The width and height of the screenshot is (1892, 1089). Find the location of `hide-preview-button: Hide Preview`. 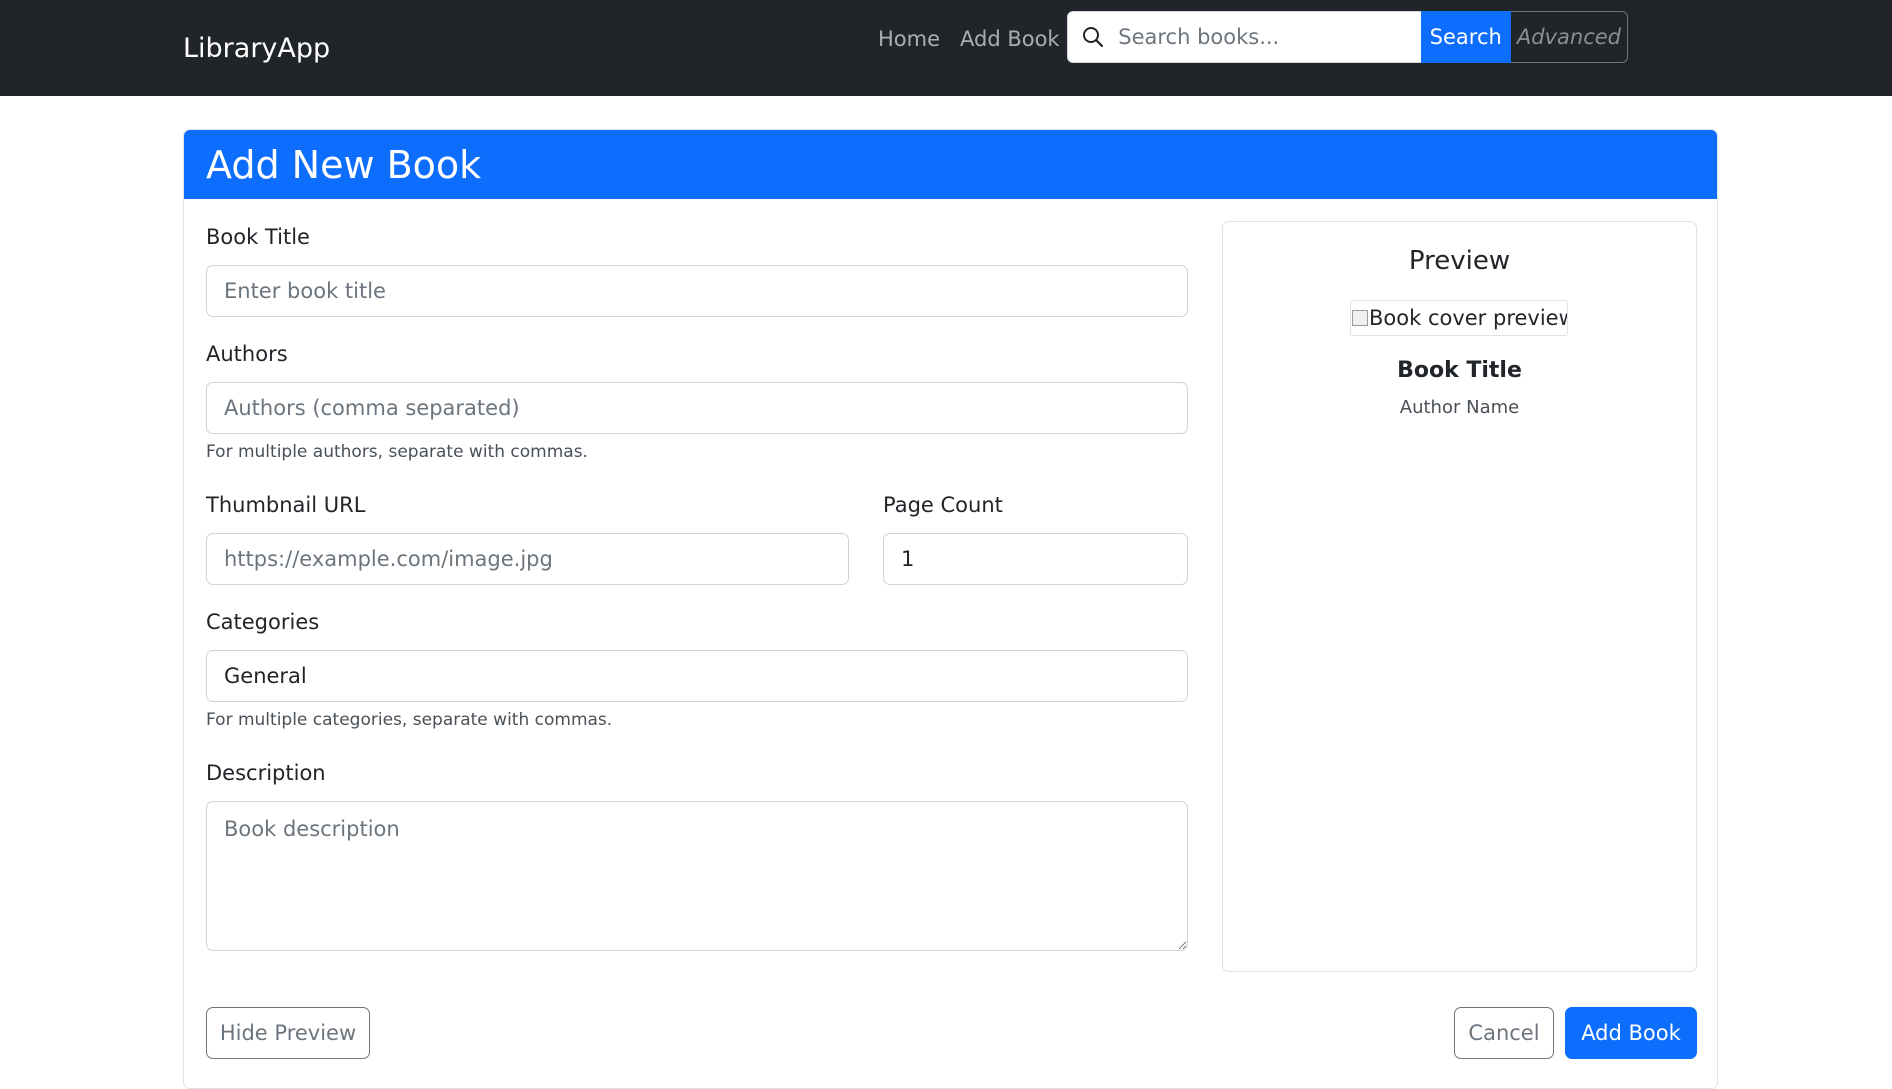

hide-preview-button: Hide Preview is located at coordinates (288, 1033).